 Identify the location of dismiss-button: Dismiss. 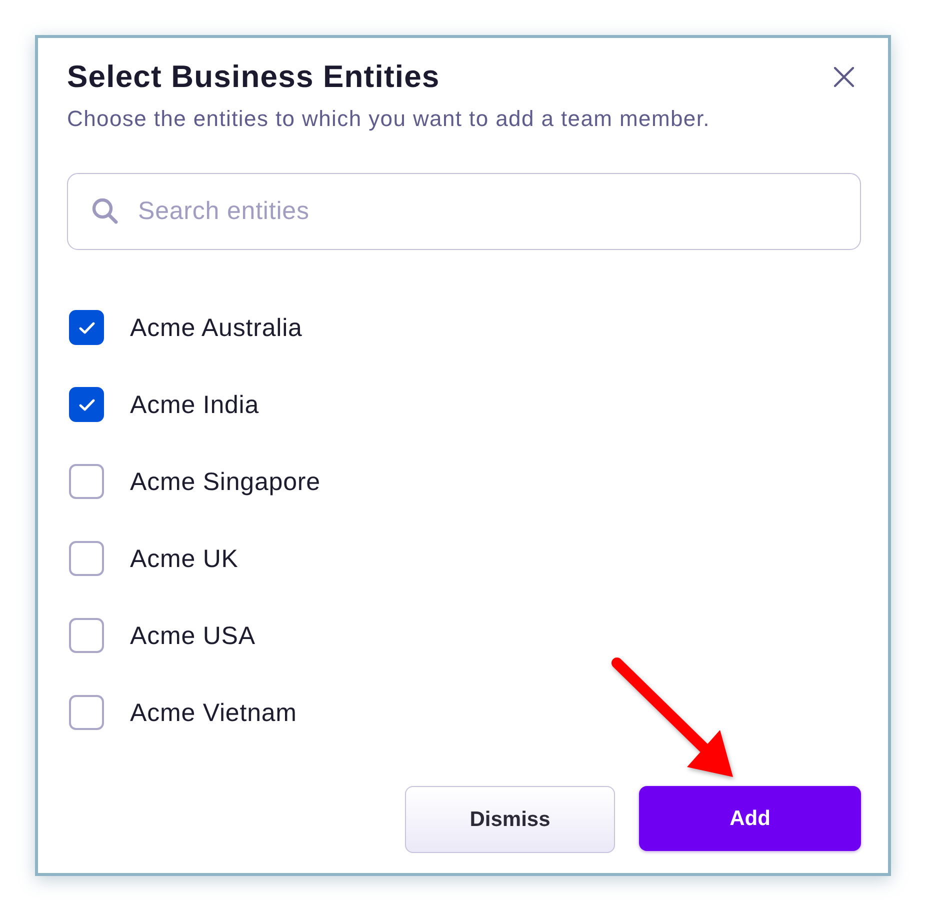
(510, 819).